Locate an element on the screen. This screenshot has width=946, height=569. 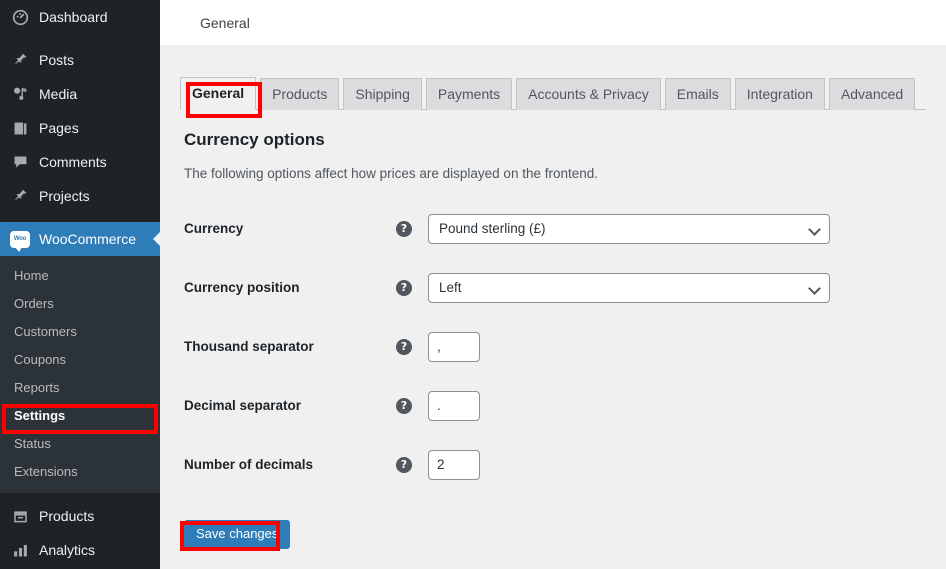
tab-integration: Integration is located at coordinates (779, 94).